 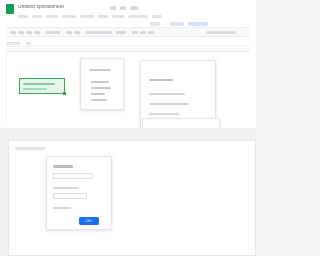 I want to click on dialog-front: OK, so click(x=79, y=193).